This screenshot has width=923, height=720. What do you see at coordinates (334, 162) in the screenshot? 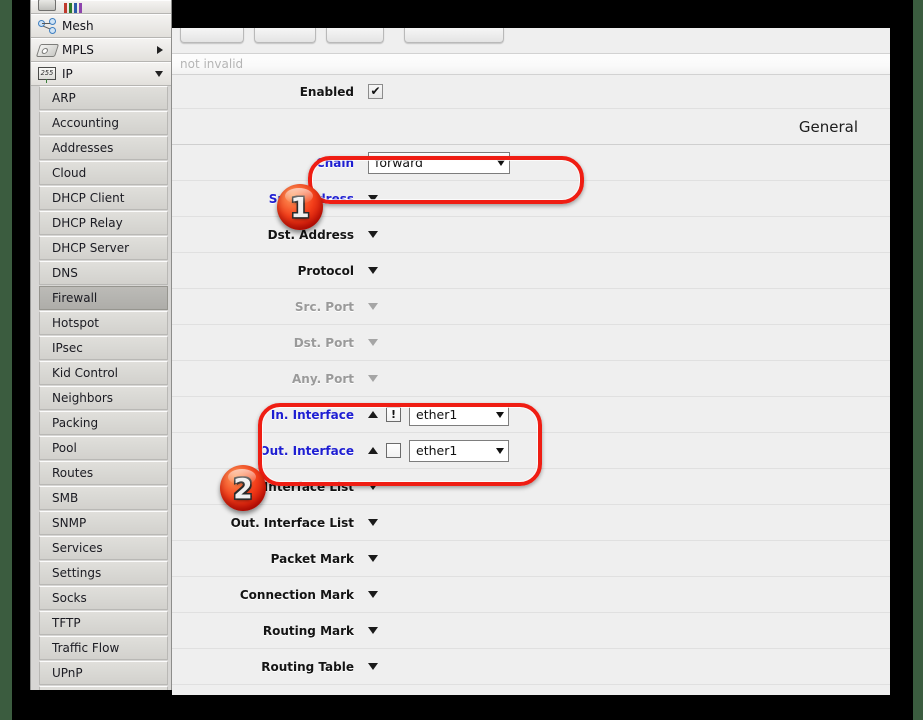
I see `field-label-chain: Chain` at bounding box center [334, 162].